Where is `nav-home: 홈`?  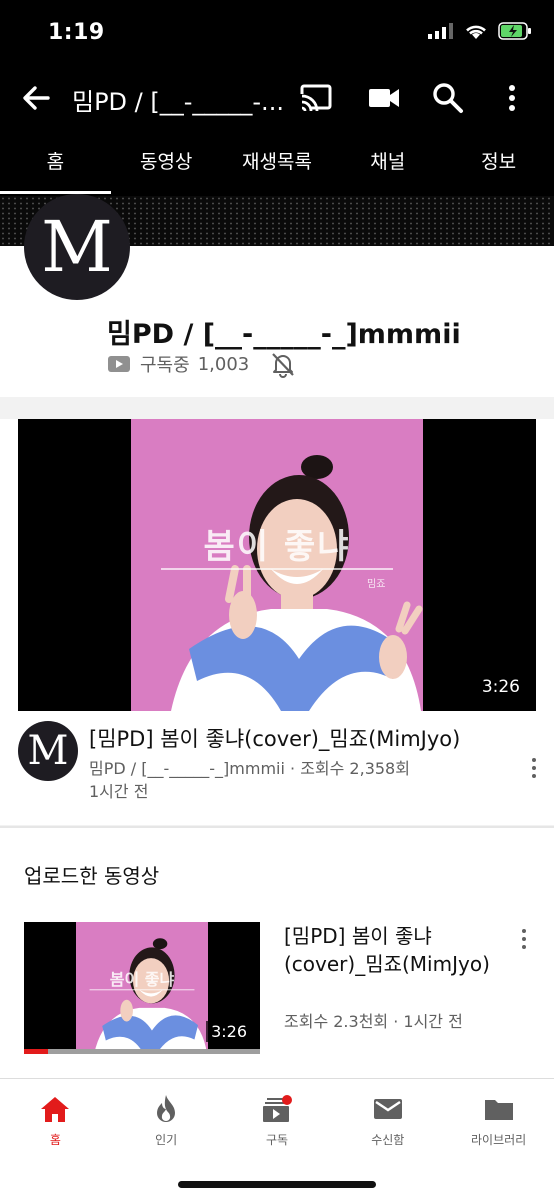
nav-home: 홈 is located at coordinates (55, 1117).